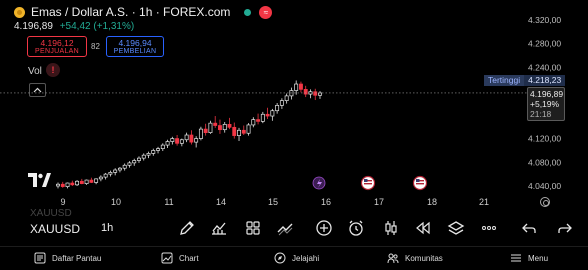 This screenshot has width=588, height=270. Describe the element at coordinates (77, 258) in the screenshot. I see `nav-watchlist-label: Daftar Pantau` at that location.